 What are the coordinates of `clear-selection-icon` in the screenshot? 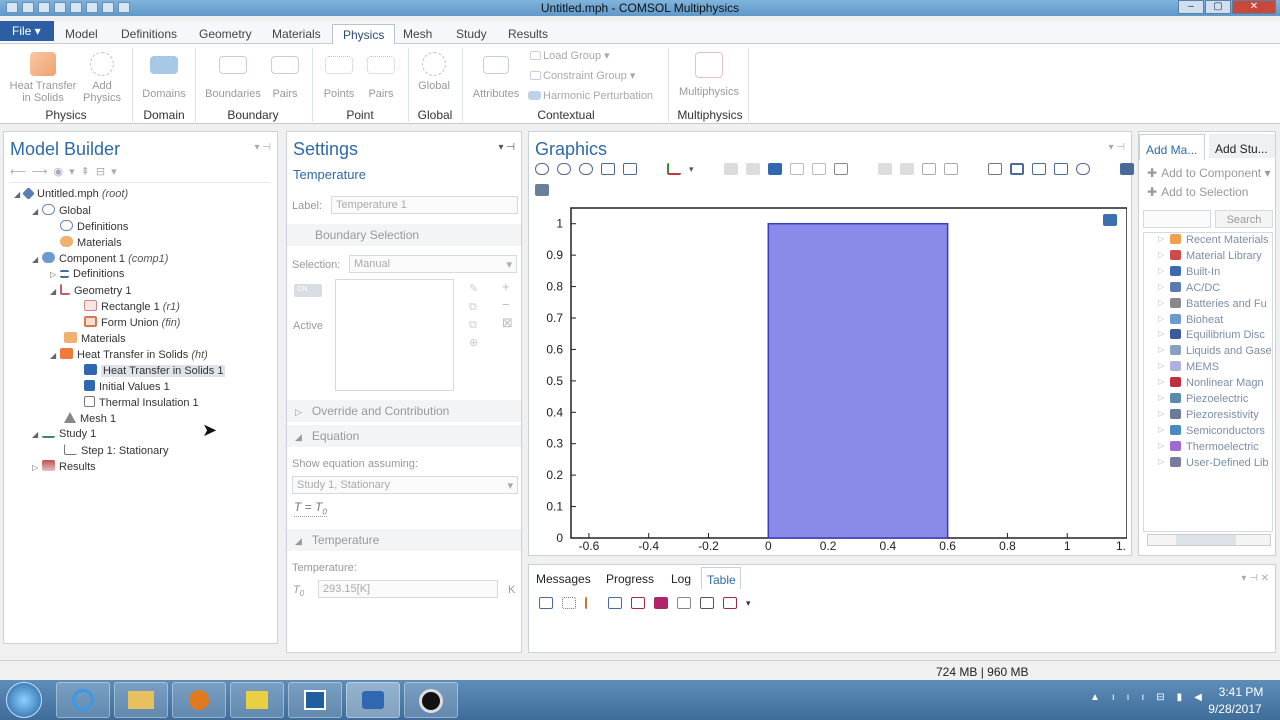 It's located at (840, 169).